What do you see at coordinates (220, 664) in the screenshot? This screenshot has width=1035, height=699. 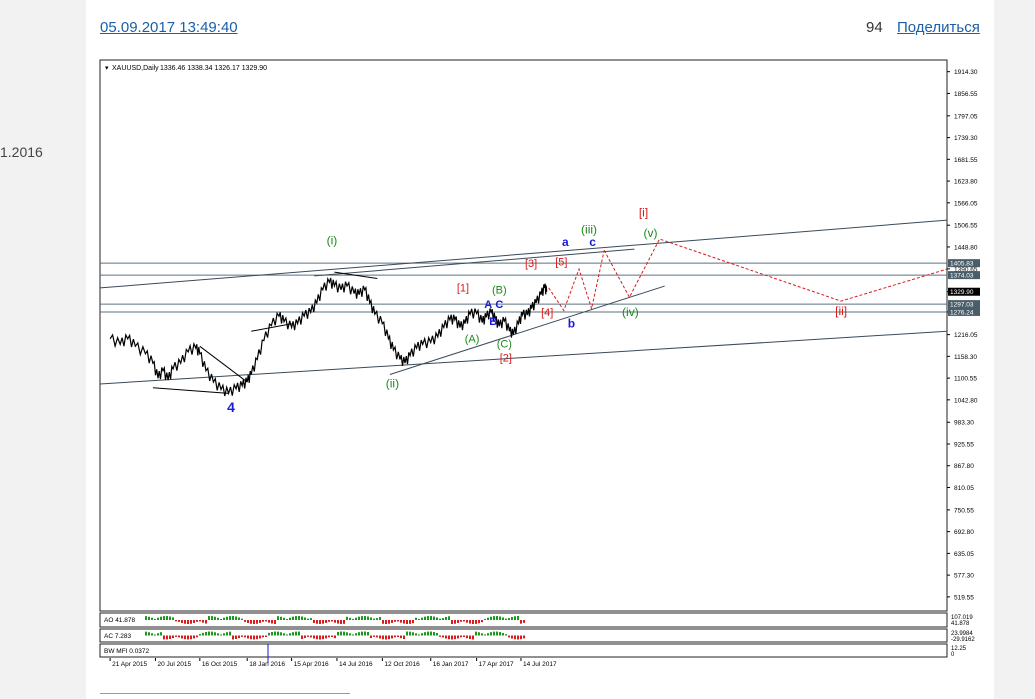 I see `x-tick-label: 16 Oct 2015` at bounding box center [220, 664].